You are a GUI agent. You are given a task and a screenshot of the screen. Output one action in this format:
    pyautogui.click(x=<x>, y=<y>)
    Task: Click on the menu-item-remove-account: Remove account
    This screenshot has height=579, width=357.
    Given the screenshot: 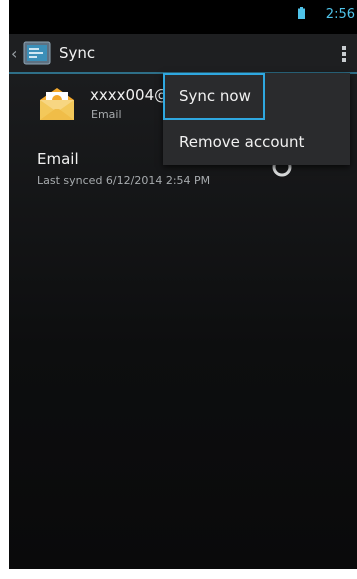 What is the action you would take?
    pyautogui.click(x=256, y=142)
    